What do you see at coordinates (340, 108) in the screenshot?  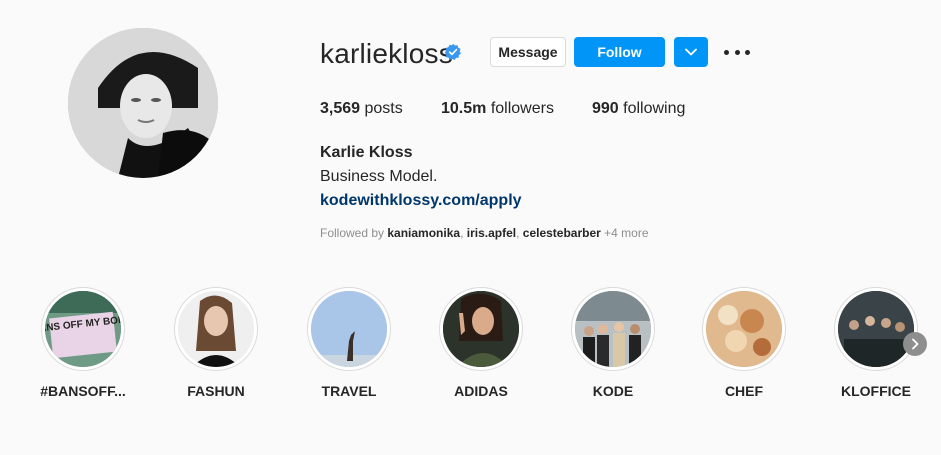 I see `posts-number: 3,569` at bounding box center [340, 108].